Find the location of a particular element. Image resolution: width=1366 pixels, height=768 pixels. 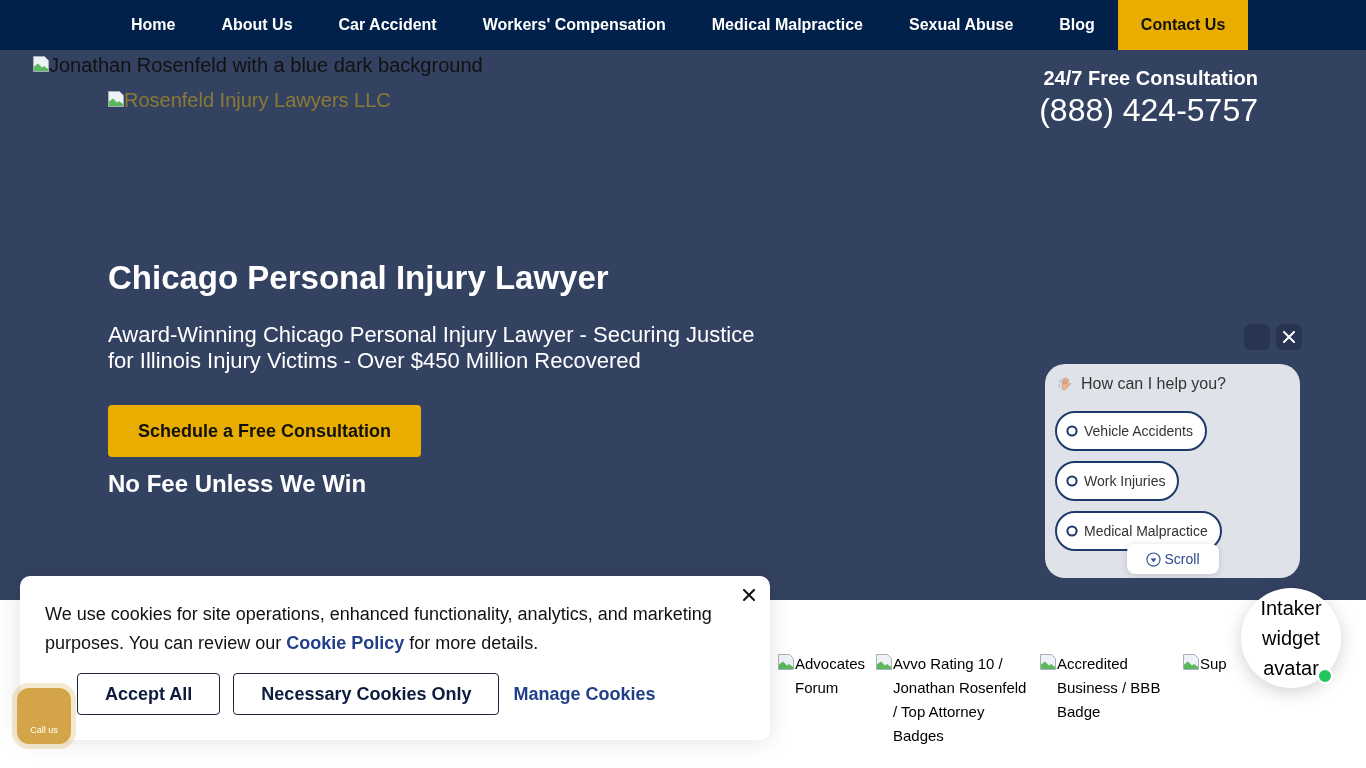

circle-arrow-down-icon is located at coordinates (1154, 559).